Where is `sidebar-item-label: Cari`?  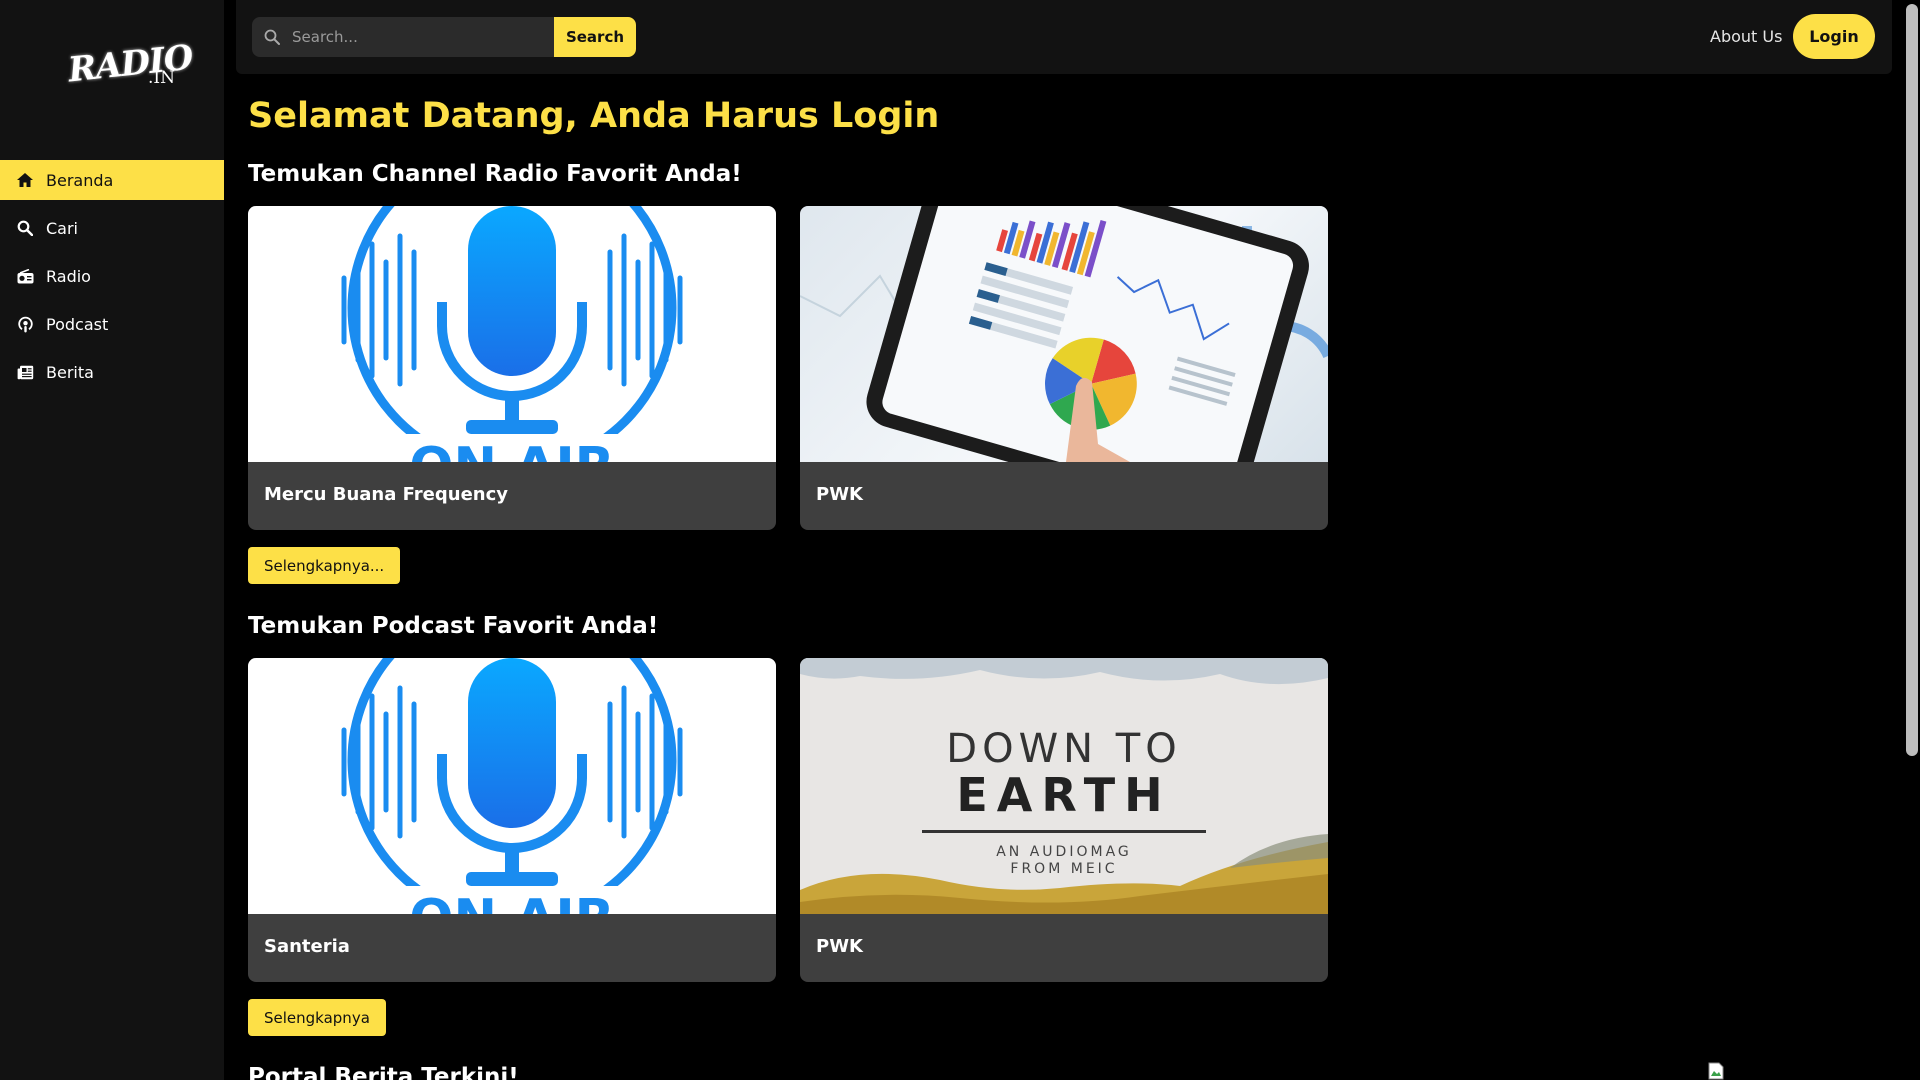 sidebar-item-label: Cari is located at coordinates (62, 228).